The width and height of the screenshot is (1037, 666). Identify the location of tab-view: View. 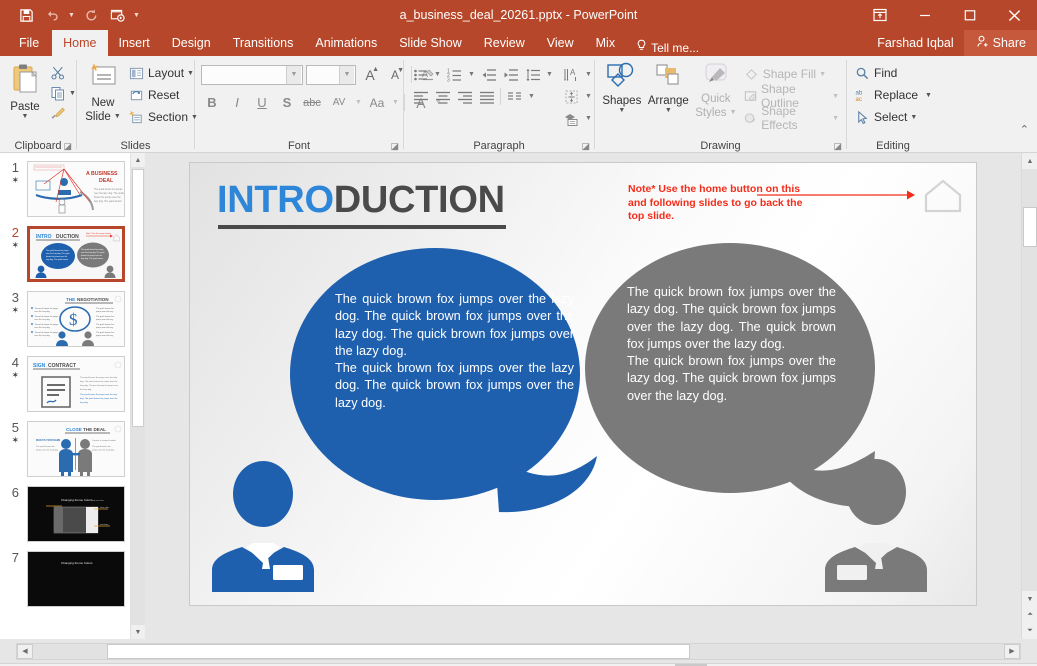
(560, 43).